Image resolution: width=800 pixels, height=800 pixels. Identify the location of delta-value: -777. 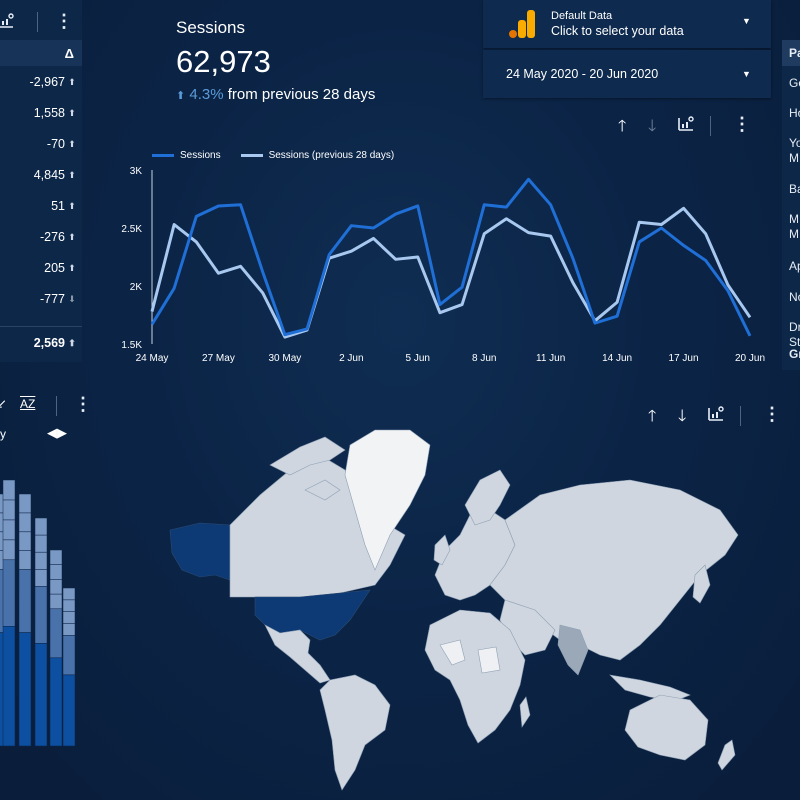
(52, 299).